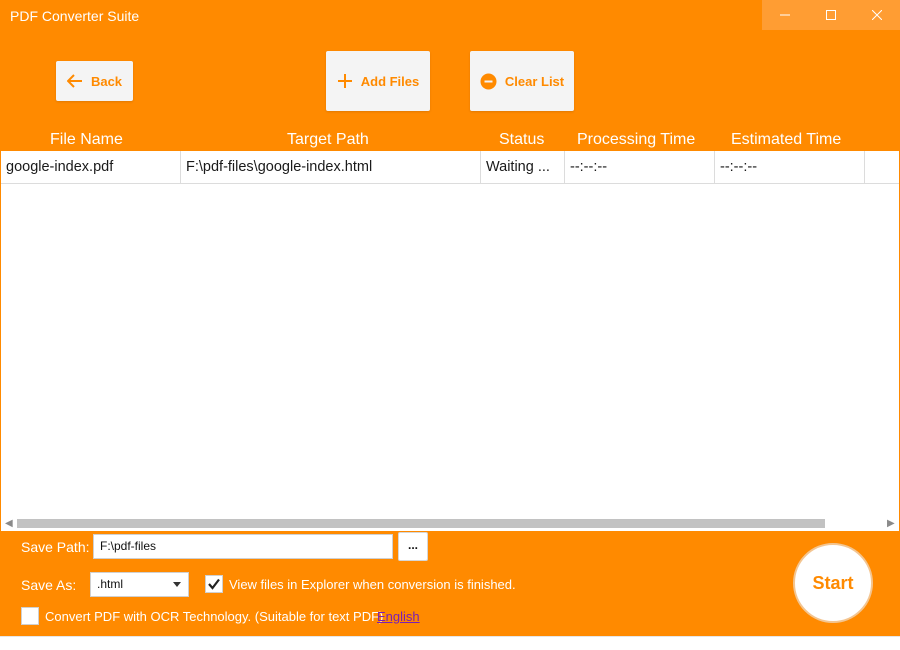 This screenshot has height=650, width=900. I want to click on column-header-target-path: Target Path, so click(328, 140).